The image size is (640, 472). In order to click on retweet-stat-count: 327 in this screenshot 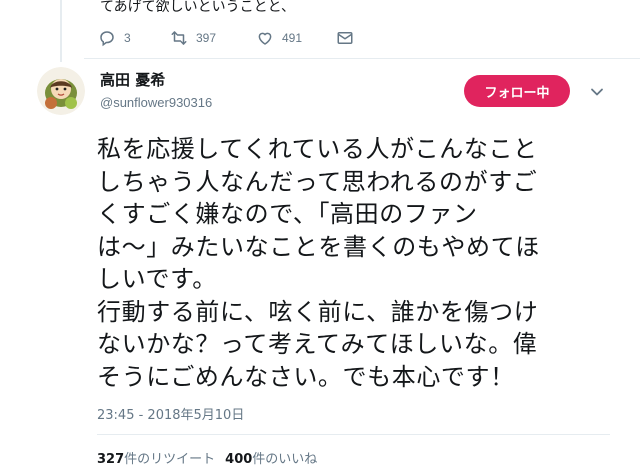, I will do `click(111, 459)`.